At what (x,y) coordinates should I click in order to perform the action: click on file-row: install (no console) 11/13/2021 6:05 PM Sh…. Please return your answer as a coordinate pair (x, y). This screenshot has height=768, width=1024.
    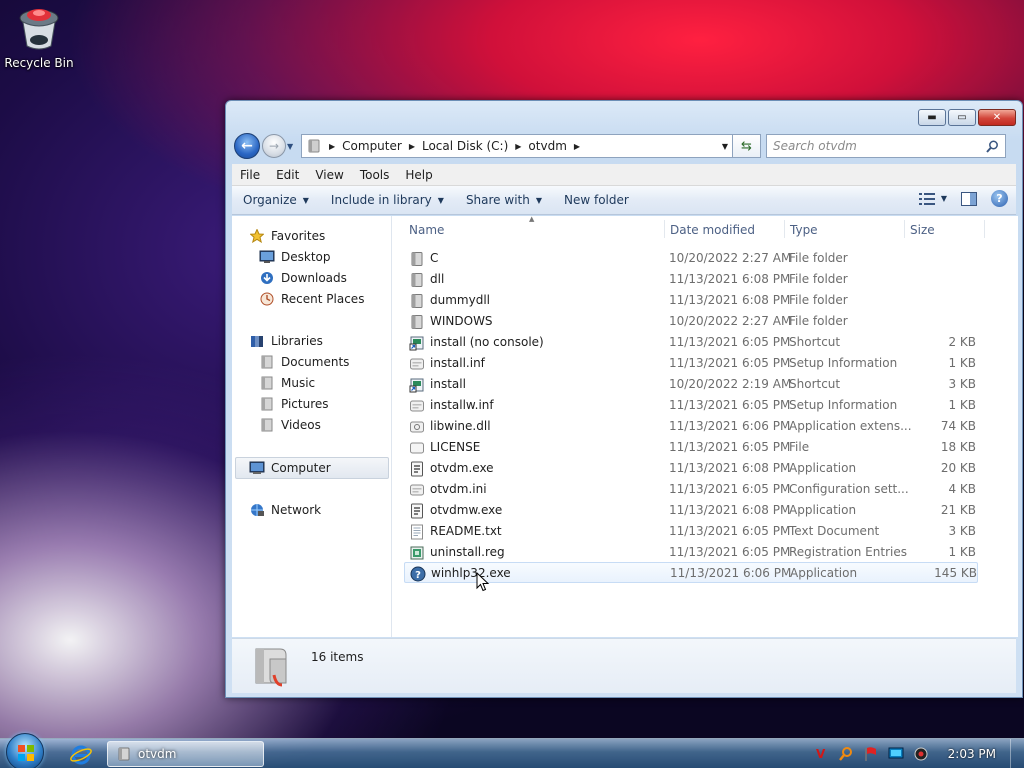
    Looking at the image, I should click on (691, 342).